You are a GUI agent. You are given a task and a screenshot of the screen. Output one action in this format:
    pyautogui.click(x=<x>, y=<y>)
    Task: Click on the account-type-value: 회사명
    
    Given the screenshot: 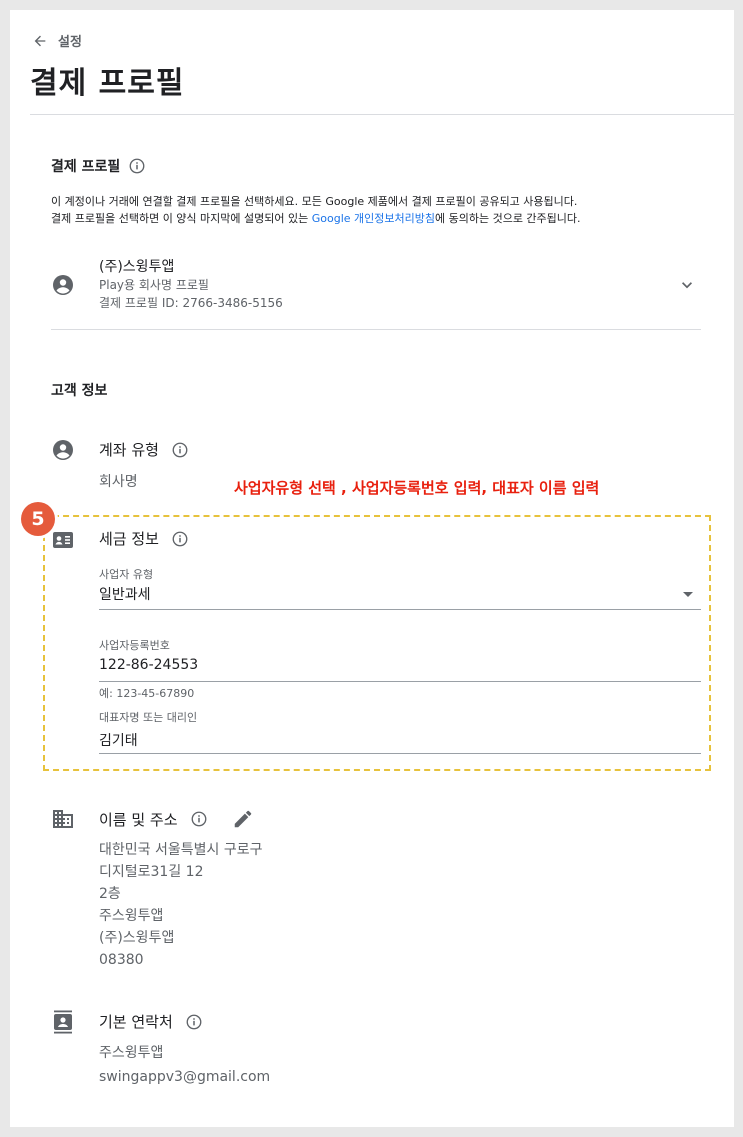 What is the action you would take?
    pyautogui.click(x=118, y=482)
    